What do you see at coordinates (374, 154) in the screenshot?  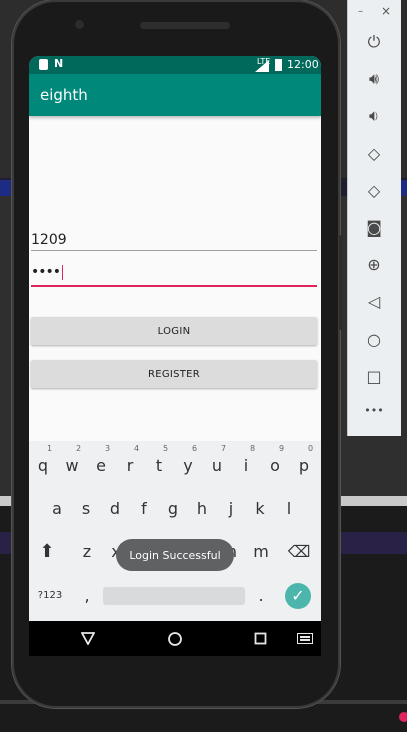 I see `rotate-left-icon: ◇` at bounding box center [374, 154].